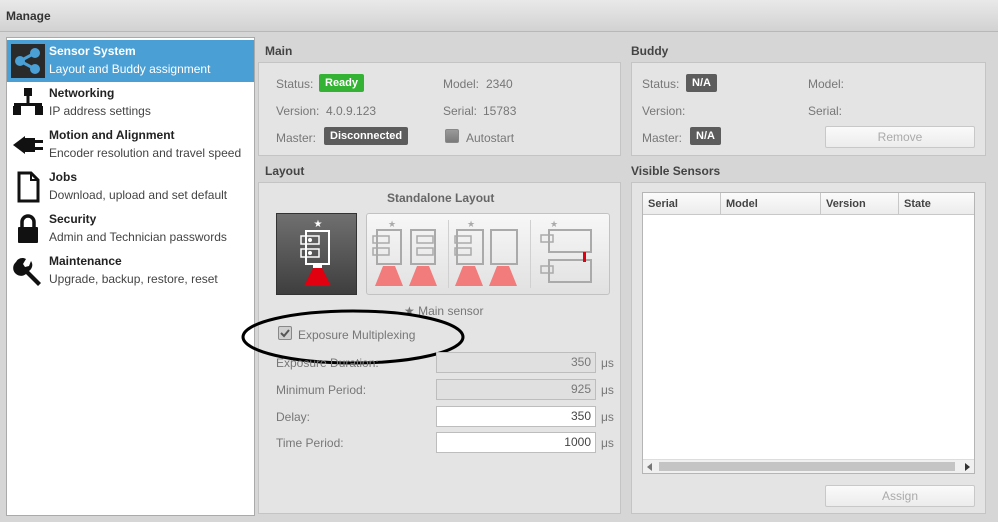  Describe the element at coordinates (285, 171) in the screenshot. I see `layout-heading: Layout` at that location.